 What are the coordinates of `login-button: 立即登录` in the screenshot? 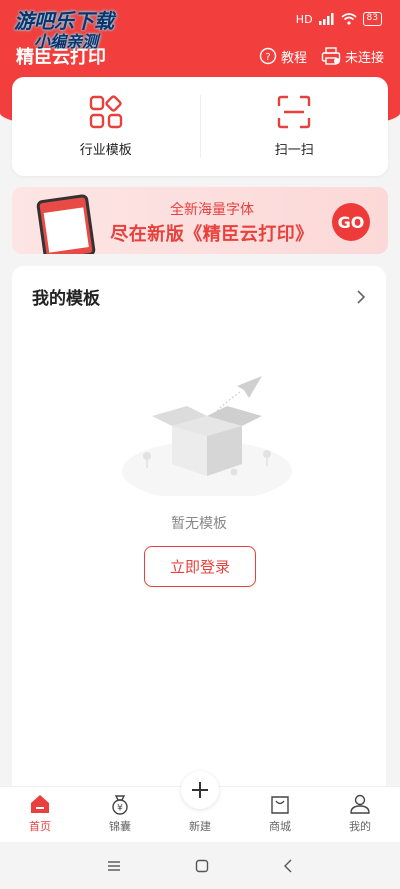 It's located at (200, 566).